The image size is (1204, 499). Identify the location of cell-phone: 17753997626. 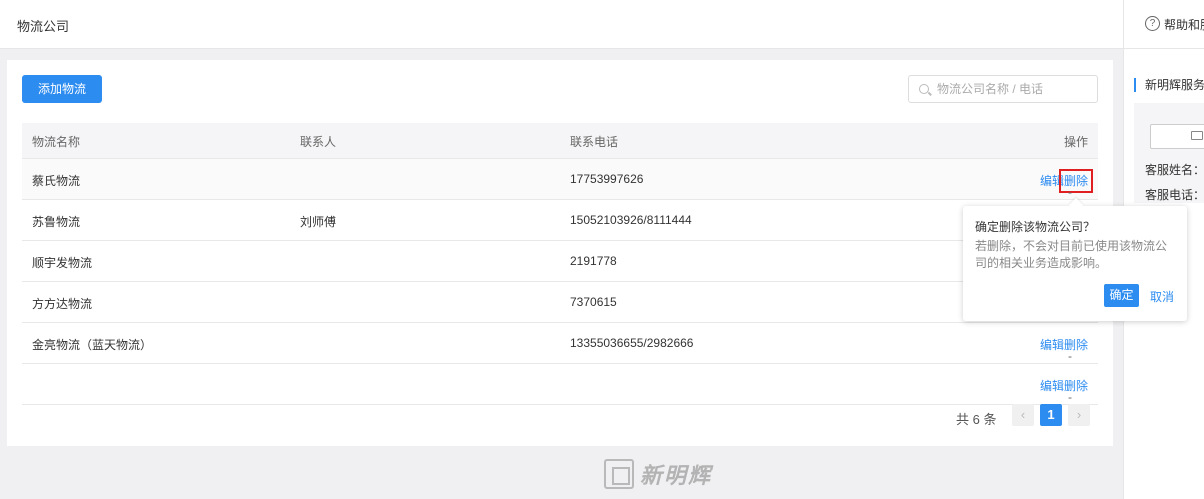
(607, 179).